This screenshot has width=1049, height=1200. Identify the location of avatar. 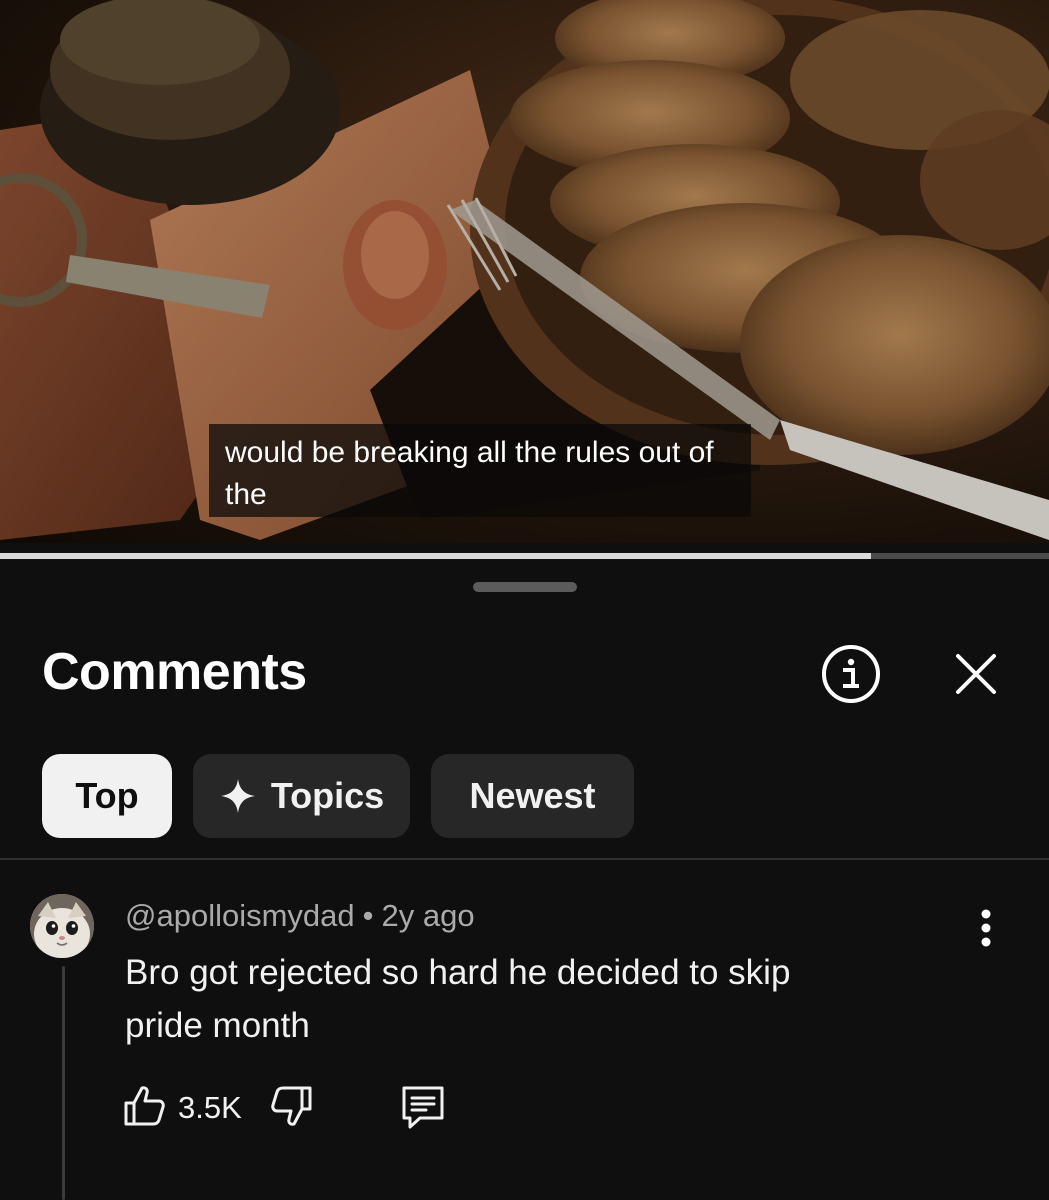
(62, 926).